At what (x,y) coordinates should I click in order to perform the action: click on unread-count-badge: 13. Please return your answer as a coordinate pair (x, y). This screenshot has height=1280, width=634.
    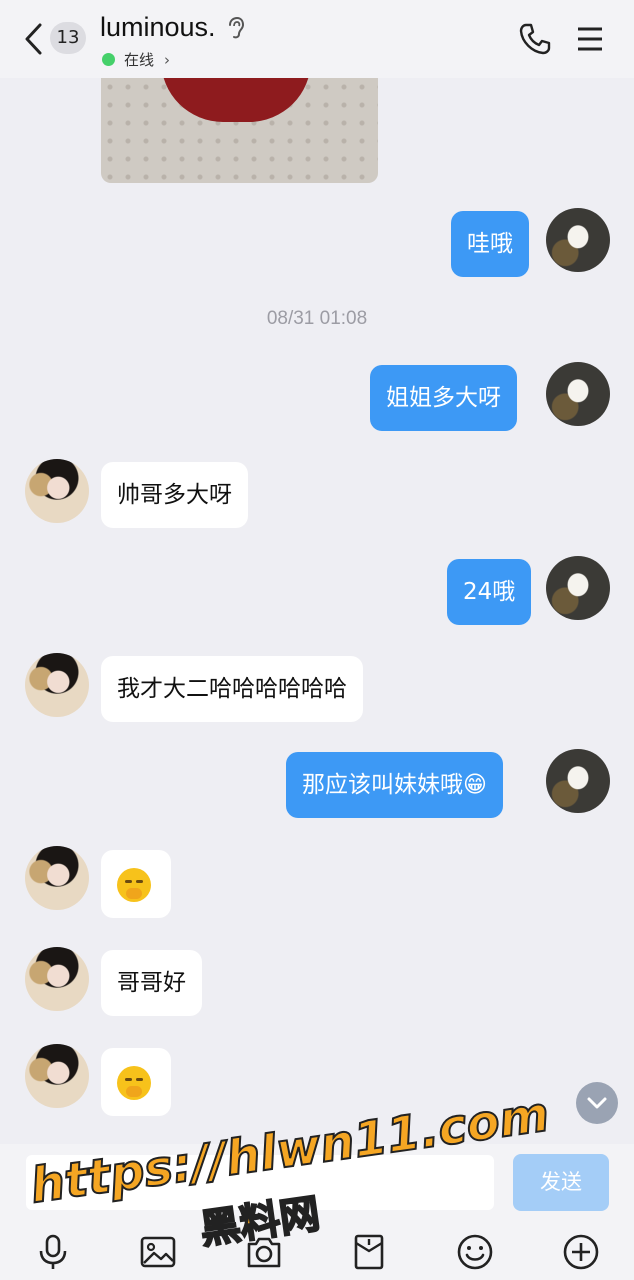
    Looking at the image, I should click on (68, 38).